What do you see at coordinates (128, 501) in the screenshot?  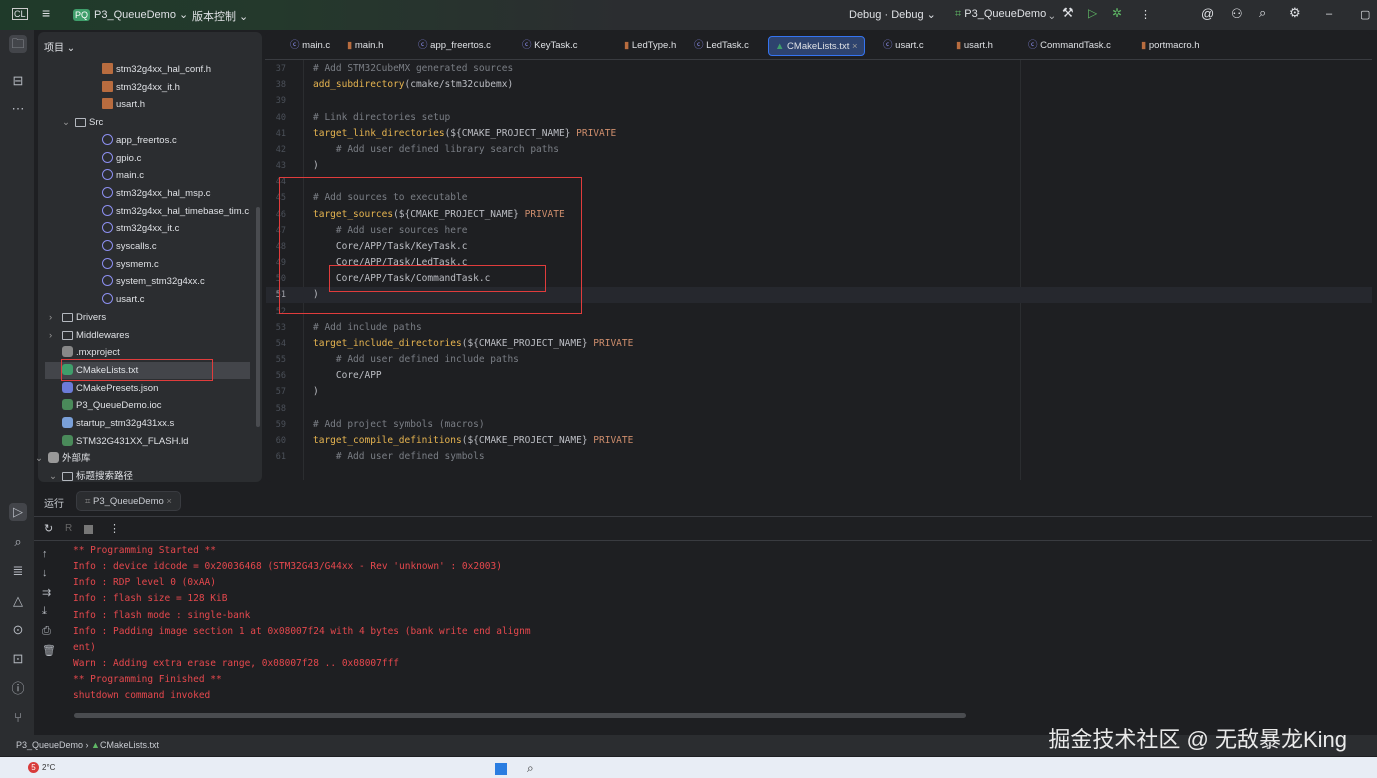 I see `run-tab: ⌗ P3_QueueDemo ×` at bounding box center [128, 501].